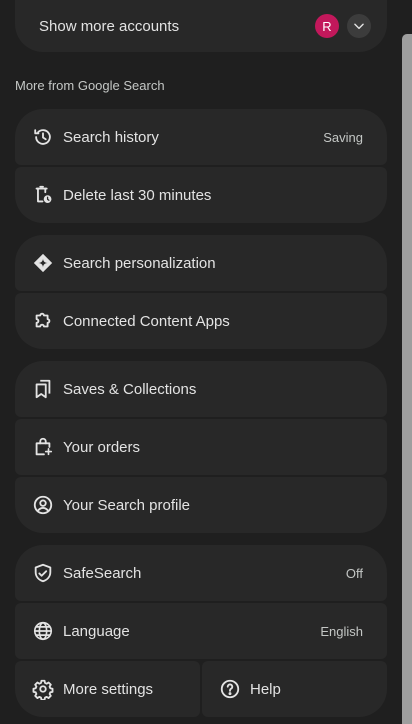 Image resolution: width=412 pixels, height=724 pixels. What do you see at coordinates (111, 137) in the screenshot?
I see `search-history-label: Search history` at bounding box center [111, 137].